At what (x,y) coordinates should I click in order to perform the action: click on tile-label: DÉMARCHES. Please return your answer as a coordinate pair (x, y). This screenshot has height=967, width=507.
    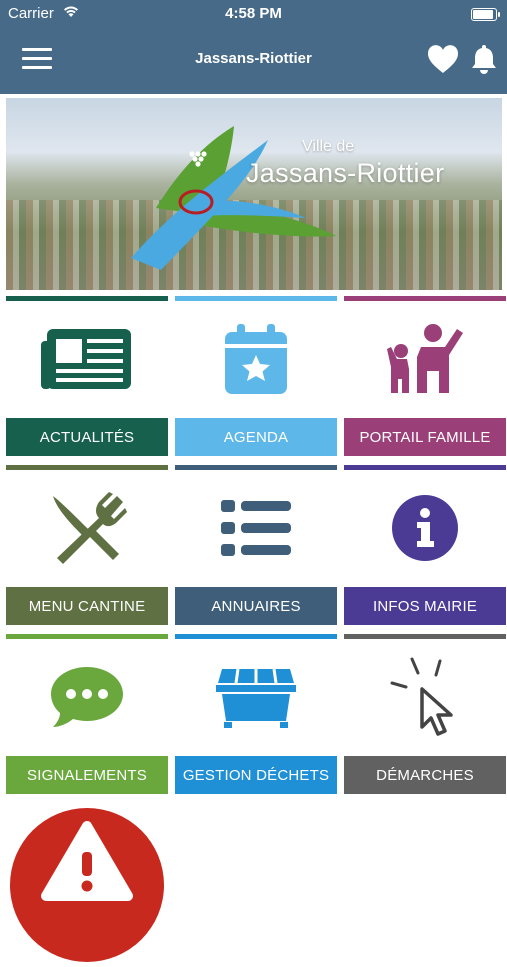
    Looking at the image, I should click on (425, 775).